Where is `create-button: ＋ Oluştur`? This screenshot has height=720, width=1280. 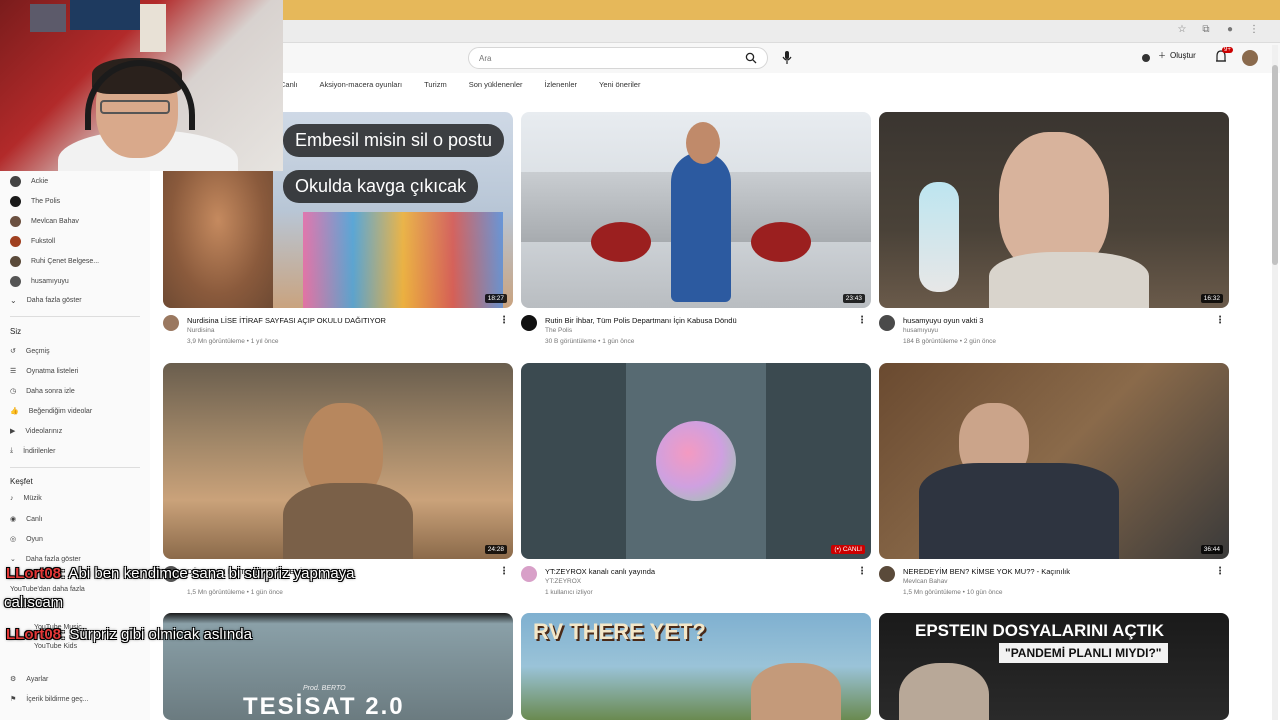 create-button: ＋ Oluştur is located at coordinates (1177, 55).